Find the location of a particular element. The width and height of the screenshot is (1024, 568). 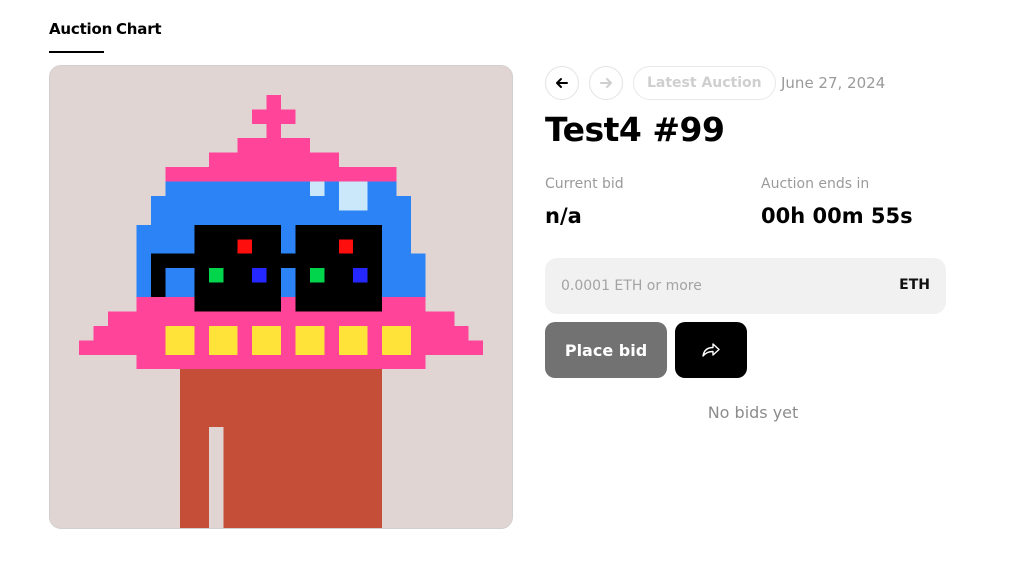

bid-input-container: ETH is located at coordinates (745, 286).